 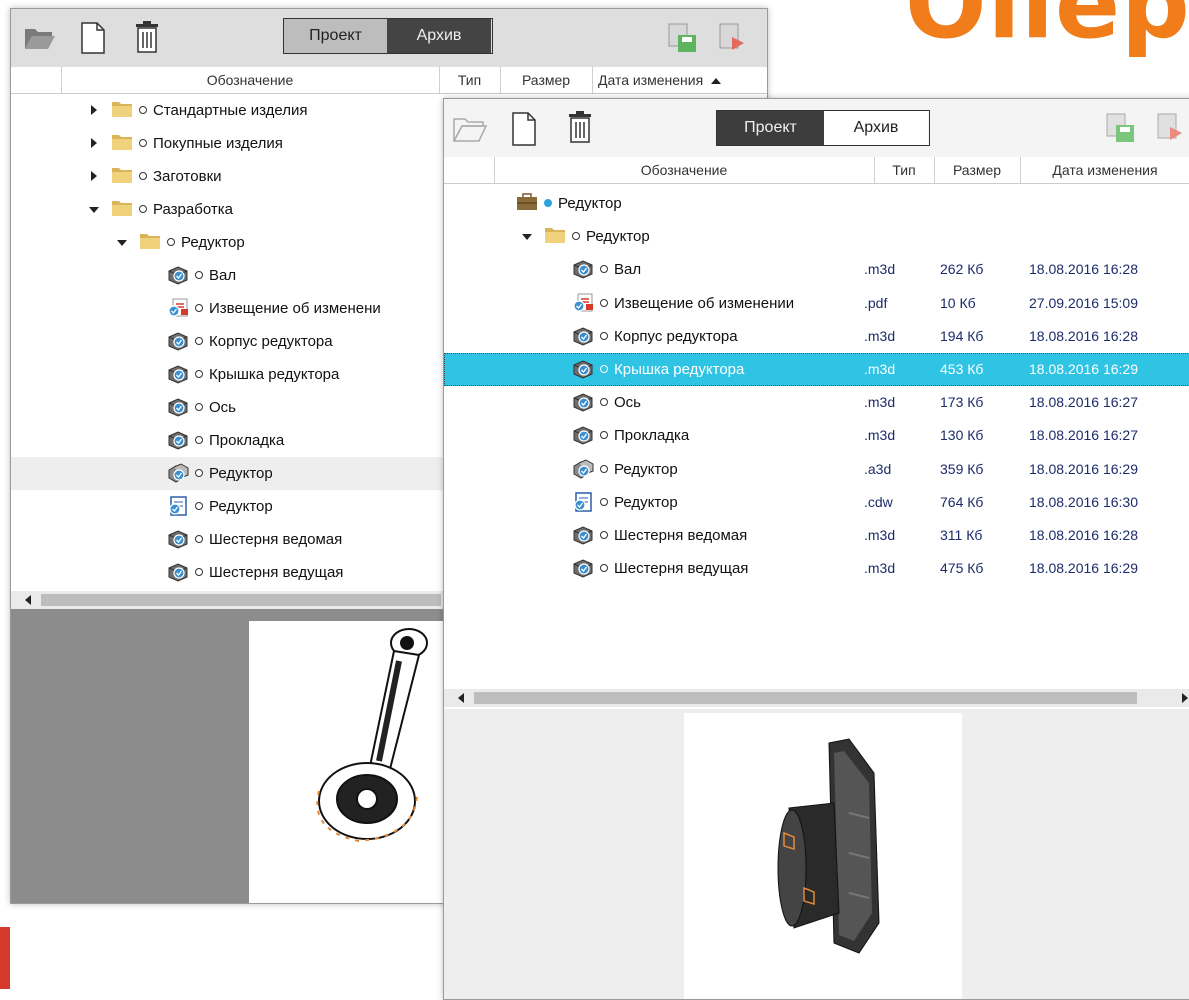 What do you see at coordinates (816, 402) in the screenshot?
I see `tree-row: Ось .m3d 173 Кб 18.08.2016 16:27` at bounding box center [816, 402].